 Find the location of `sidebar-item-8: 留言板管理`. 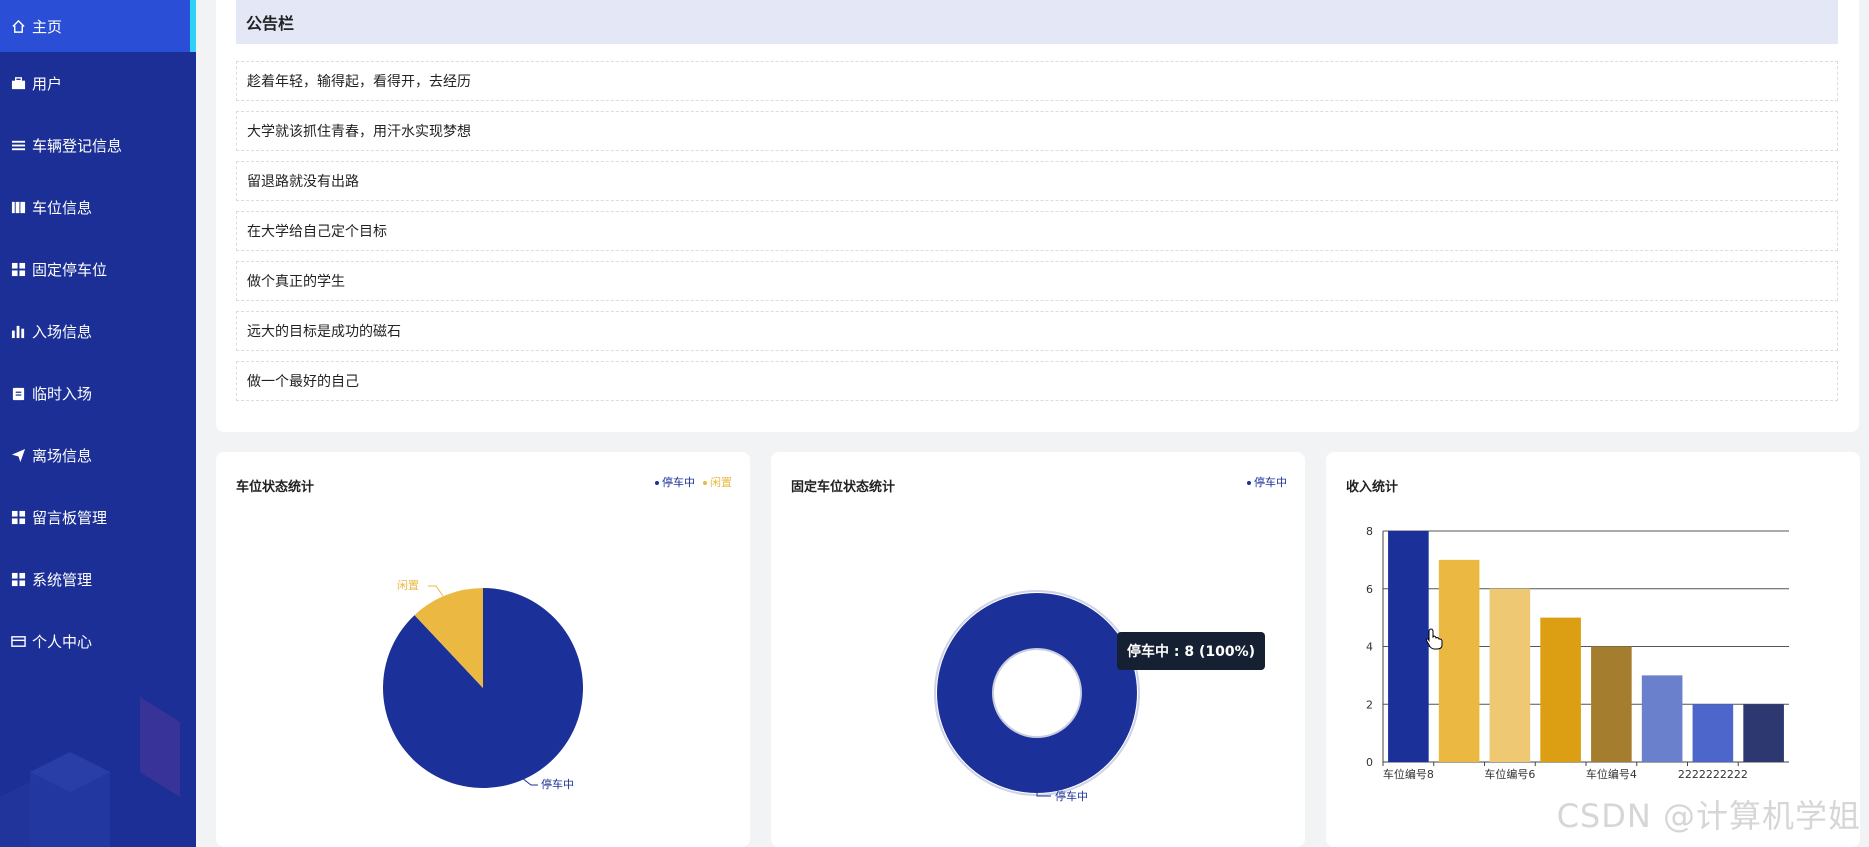

sidebar-item-8: 留言板管理 is located at coordinates (98, 517).